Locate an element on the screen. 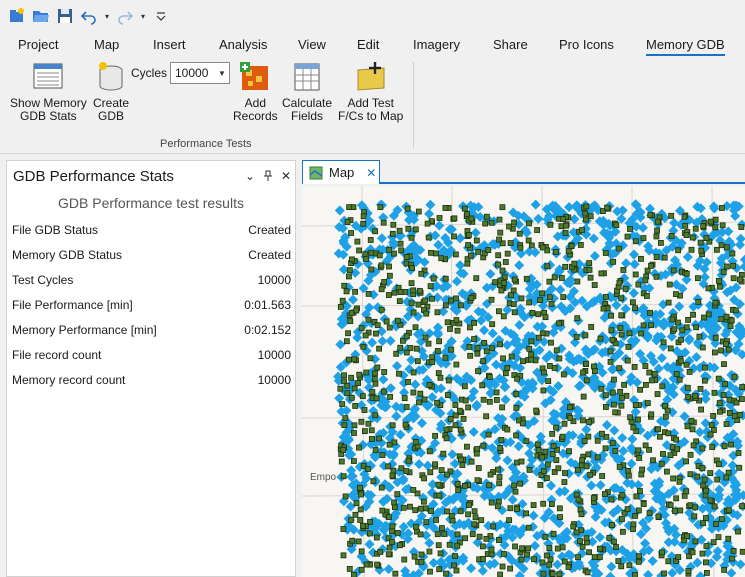  tab-view: View is located at coordinates (312, 44).